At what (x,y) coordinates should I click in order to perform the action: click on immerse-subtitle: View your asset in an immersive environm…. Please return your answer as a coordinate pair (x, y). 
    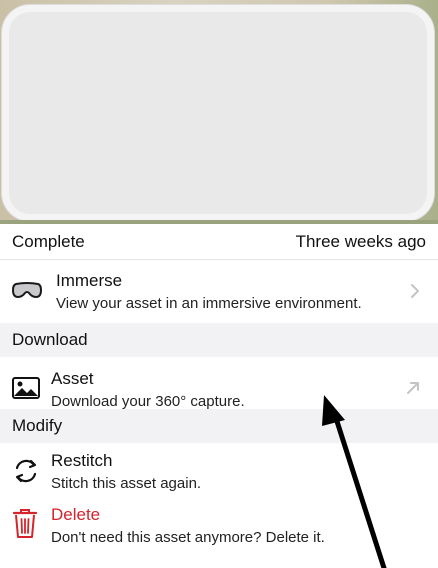
    Looking at the image, I should click on (209, 303).